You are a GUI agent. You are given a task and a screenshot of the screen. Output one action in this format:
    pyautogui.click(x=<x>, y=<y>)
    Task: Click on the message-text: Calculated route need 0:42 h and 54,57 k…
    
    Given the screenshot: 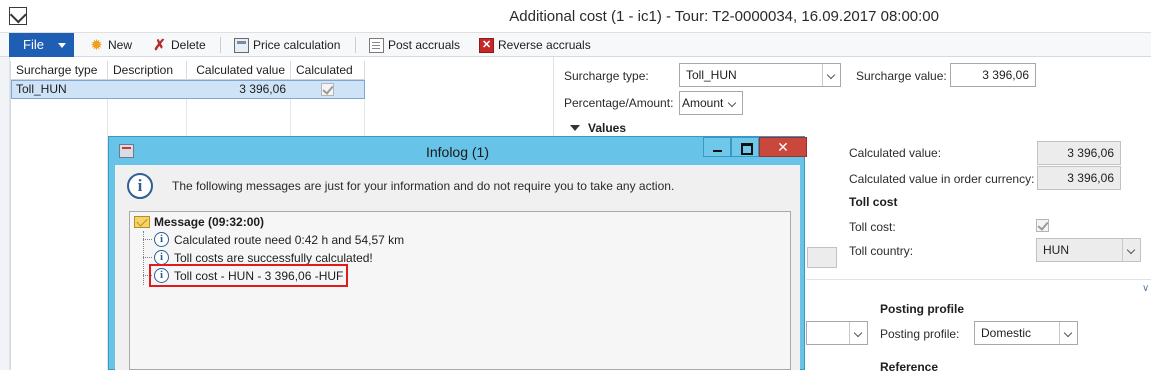 What is the action you would take?
    pyautogui.click(x=289, y=239)
    